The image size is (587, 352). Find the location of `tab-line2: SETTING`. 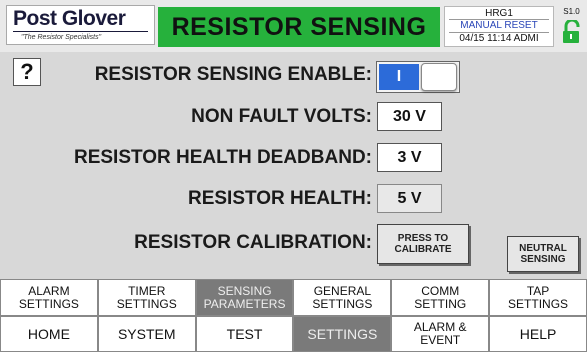

tab-line2: SETTING is located at coordinates (440, 303).